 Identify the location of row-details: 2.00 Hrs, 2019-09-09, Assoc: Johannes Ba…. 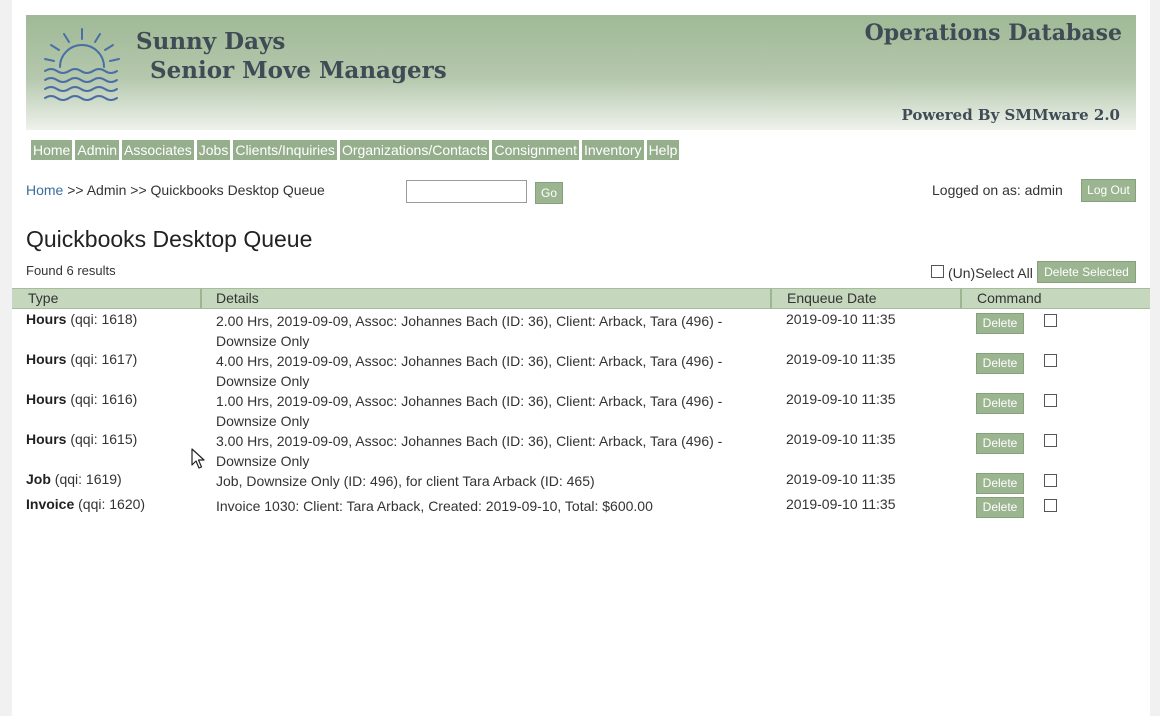
(469, 331).